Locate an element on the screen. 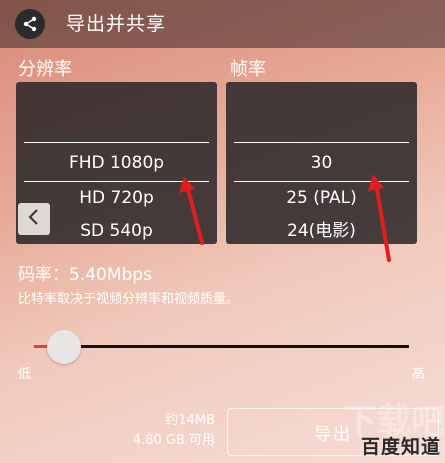 The image size is (445, 463). collapse-button is located at coordinates (34, 219).